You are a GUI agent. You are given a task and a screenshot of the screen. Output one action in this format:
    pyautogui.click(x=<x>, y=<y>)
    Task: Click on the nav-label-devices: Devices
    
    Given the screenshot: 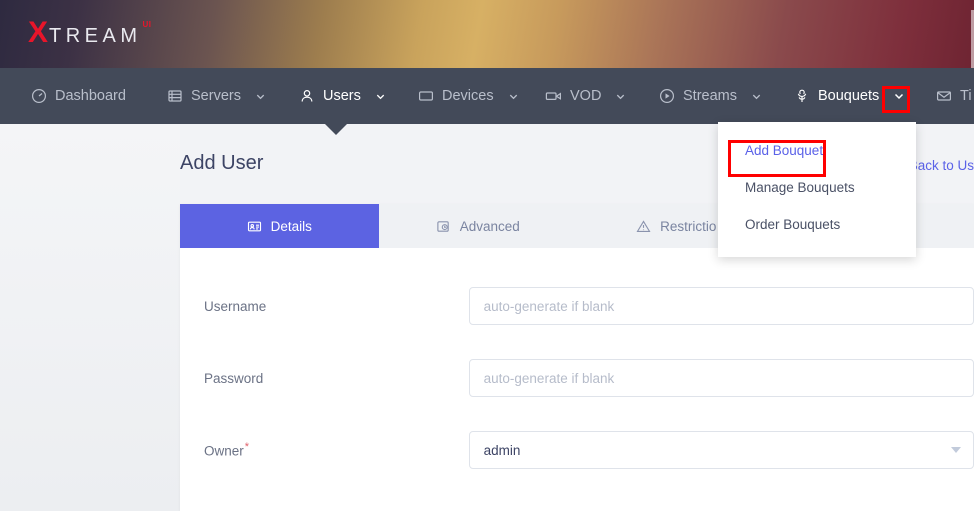 What is the action you would take?
    pyautogui.click(x=468, y=96)
    